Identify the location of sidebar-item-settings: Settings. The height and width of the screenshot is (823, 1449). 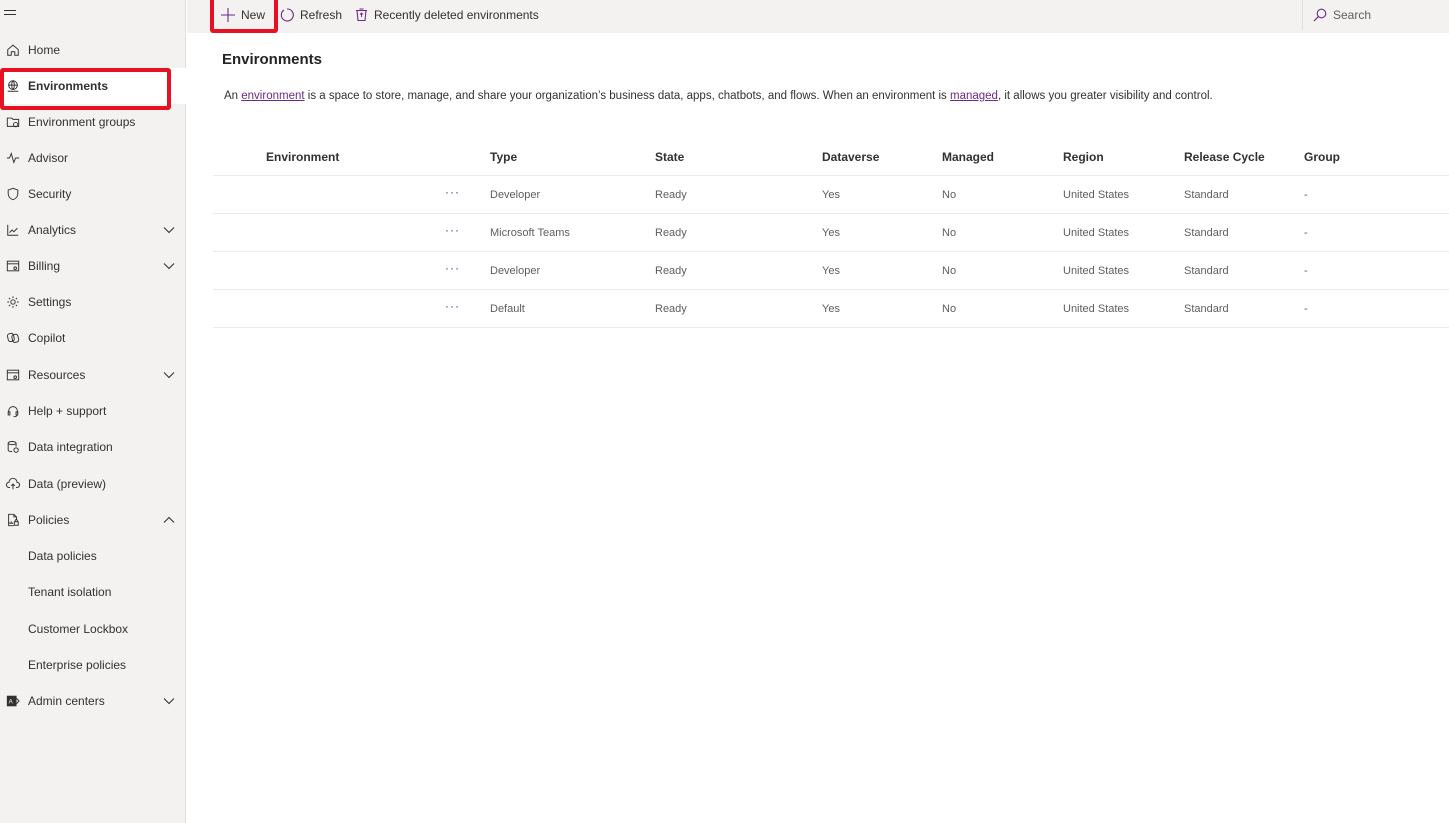
(93, 302).